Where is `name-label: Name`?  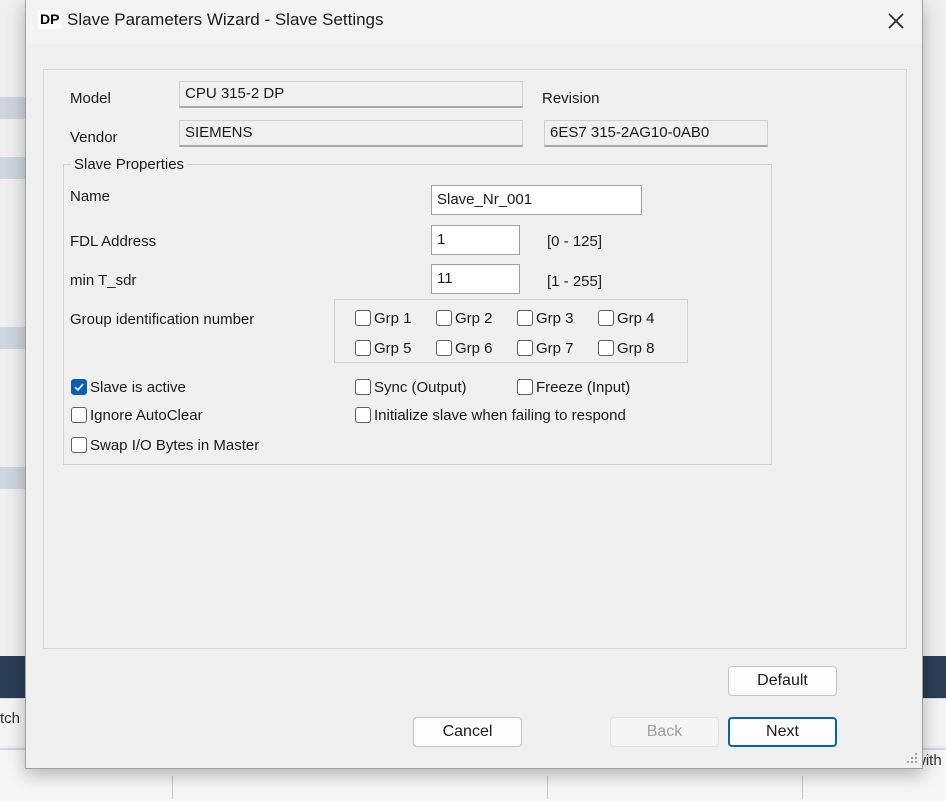
name-label: Name is located at coordinates (90, 196).